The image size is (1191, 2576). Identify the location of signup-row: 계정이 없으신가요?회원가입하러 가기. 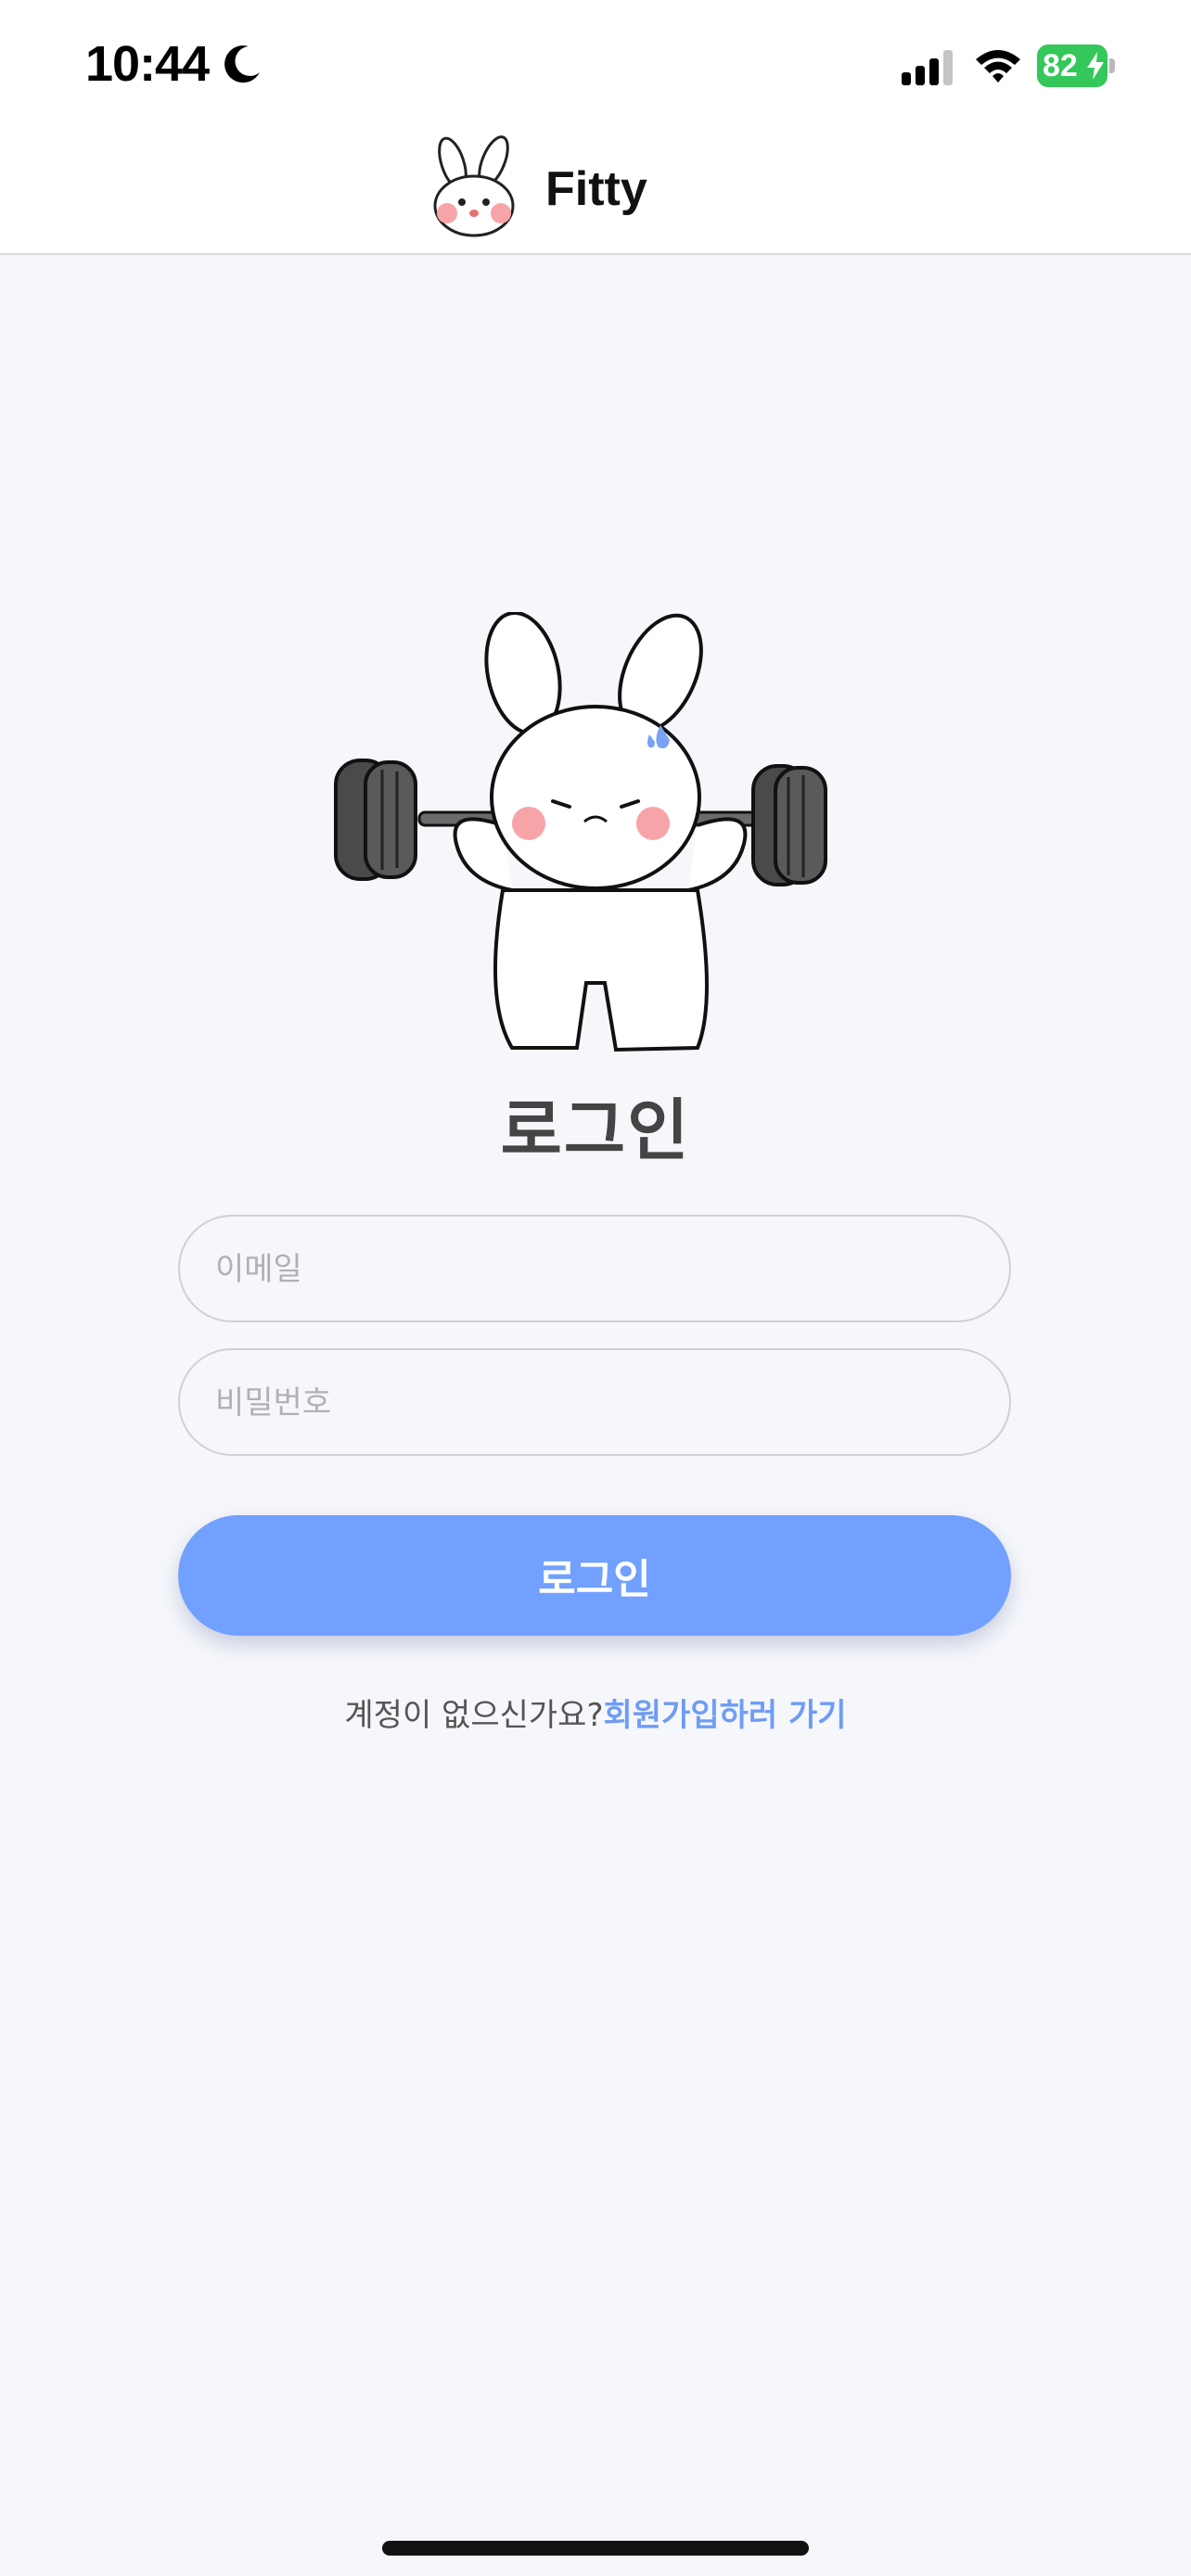
(595, 1712).